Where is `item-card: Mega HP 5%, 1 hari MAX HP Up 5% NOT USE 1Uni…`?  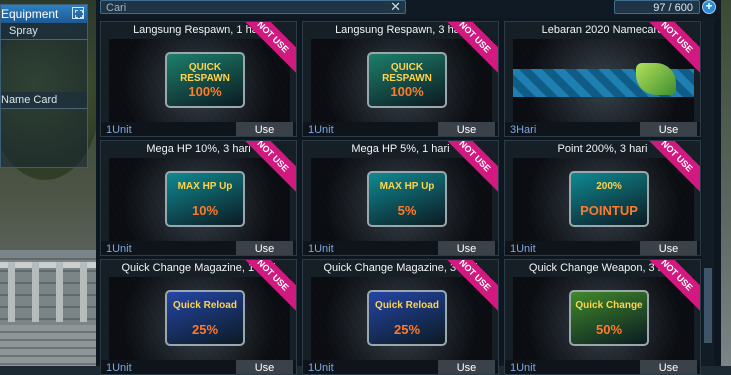
item-card: Mega HP 5%, 1 hari MAX HP Up 5% NOT USE 1Uni… is located at coordinates (400, 198).